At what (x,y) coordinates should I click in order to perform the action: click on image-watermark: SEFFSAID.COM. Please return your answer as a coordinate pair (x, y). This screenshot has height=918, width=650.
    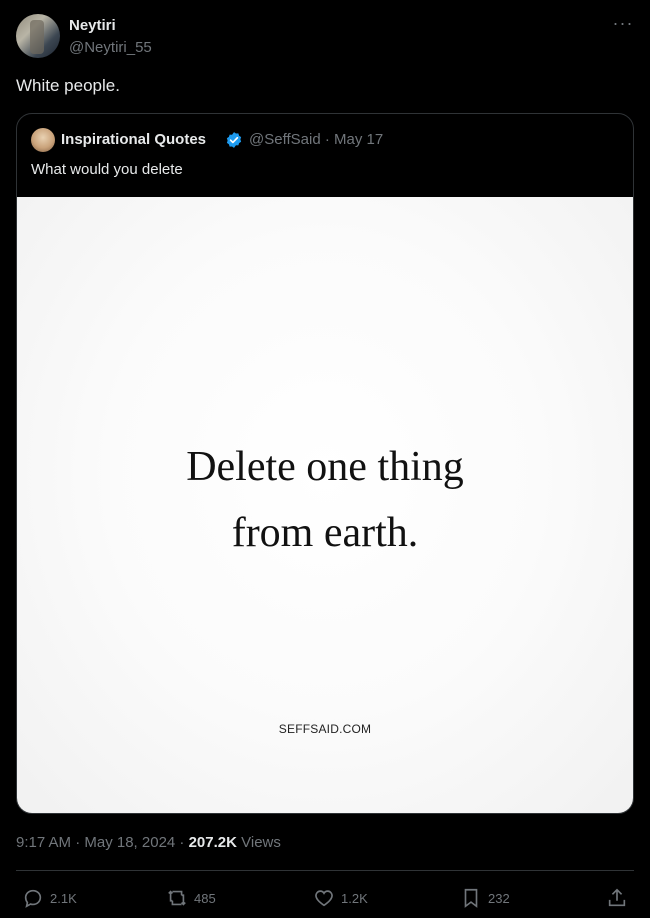
    Looking at the image, I should click on (325, 729).